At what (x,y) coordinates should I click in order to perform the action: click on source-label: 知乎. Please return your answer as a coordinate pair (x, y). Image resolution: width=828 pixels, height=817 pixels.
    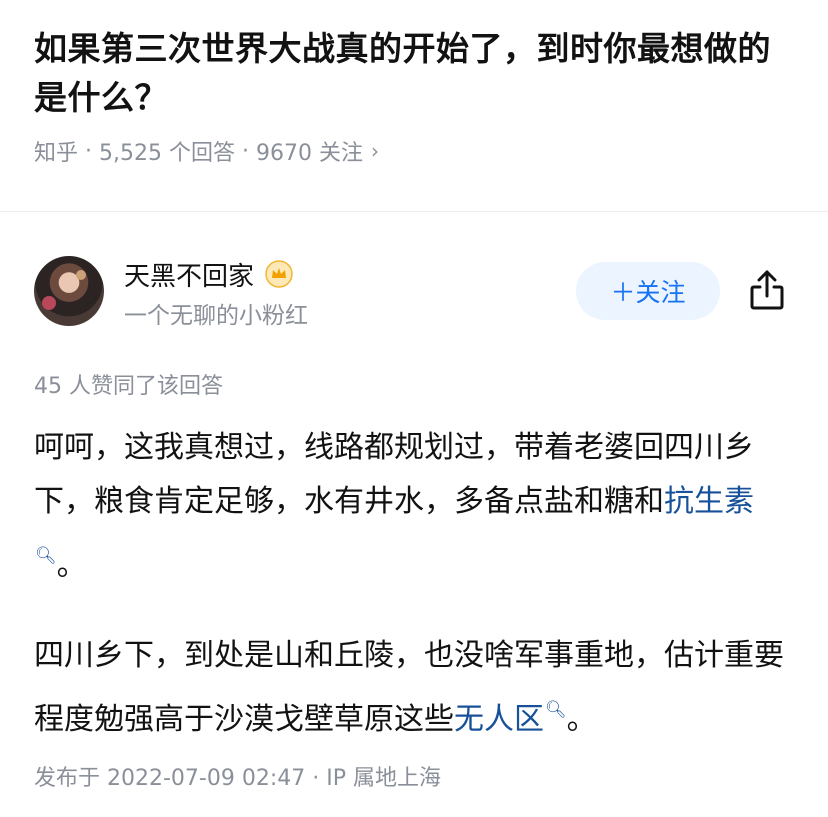
    Looking at the image, I should click on (56, 153).